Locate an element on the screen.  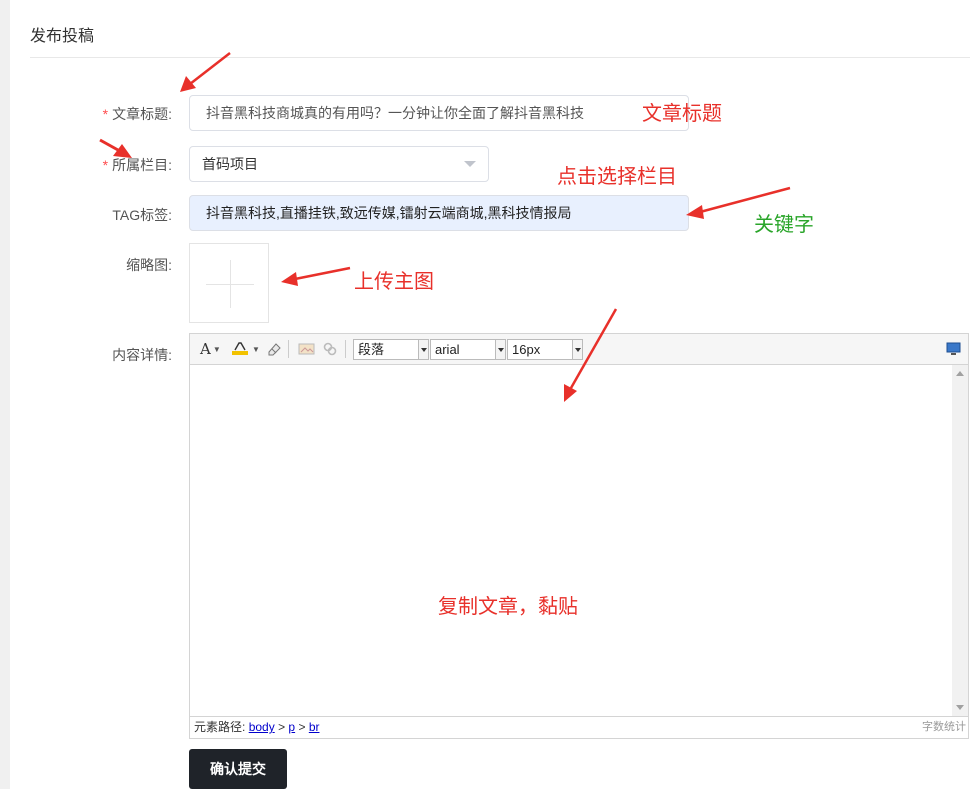
word-count: 字数统计 is located at coordinates (944, 727).